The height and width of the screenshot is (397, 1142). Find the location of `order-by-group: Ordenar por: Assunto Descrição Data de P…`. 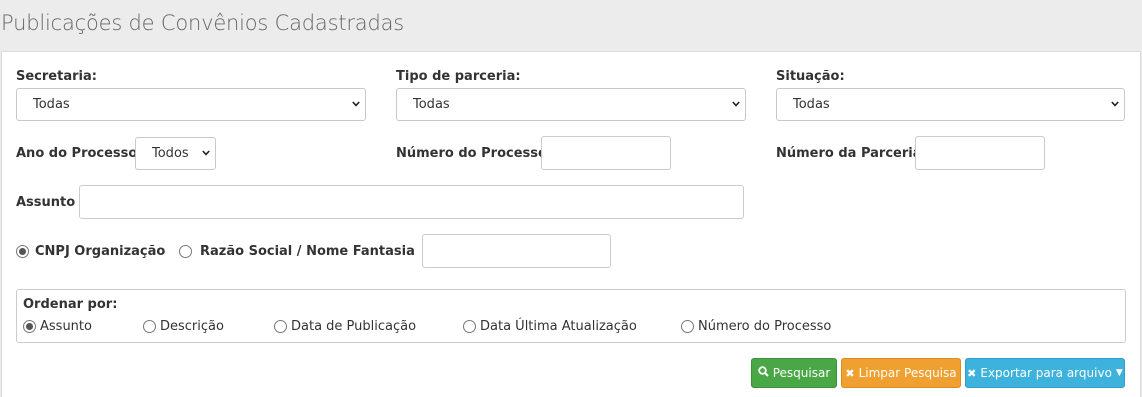

order-by-group: Ordenar por: Assunto Descrição Data de P… is located at coordinates (571, 316).